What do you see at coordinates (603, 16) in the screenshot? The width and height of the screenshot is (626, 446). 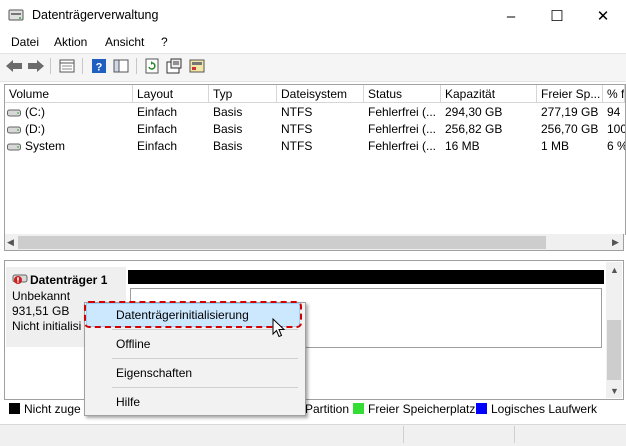 I see `close-button: ✕` at bounding box center [603, 16].